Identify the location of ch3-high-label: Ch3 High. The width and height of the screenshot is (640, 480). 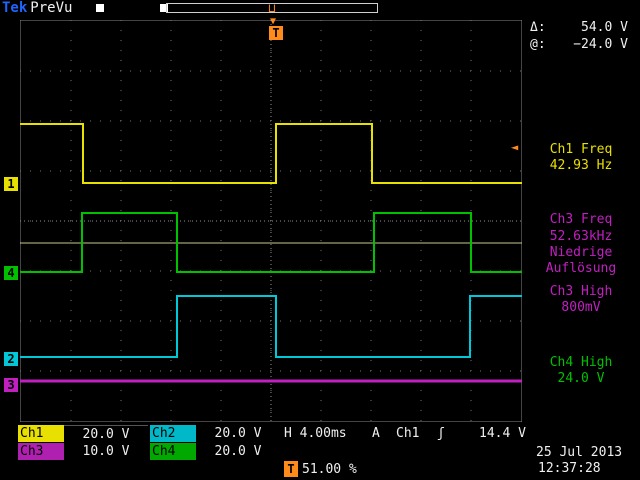
(581, 291).